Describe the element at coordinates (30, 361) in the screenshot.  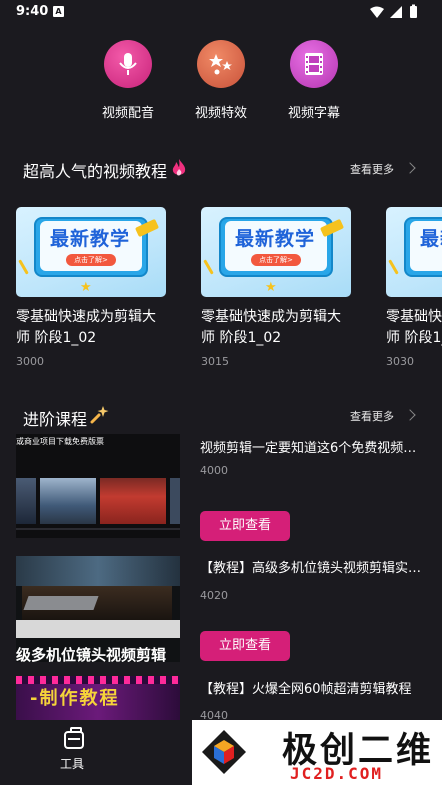
I see `card-count: 3000` at that location.